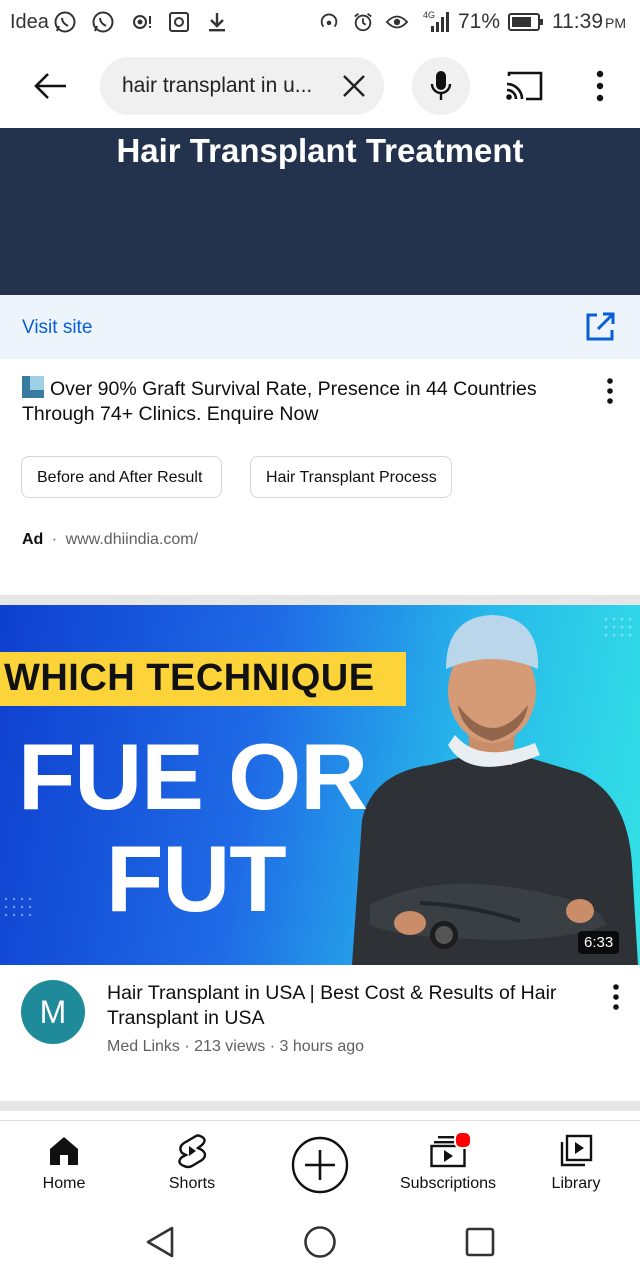  What do you see at coordinates (600, 327) in the screenshot?
I see `open-external-icon` at bounding box center [600, 327].